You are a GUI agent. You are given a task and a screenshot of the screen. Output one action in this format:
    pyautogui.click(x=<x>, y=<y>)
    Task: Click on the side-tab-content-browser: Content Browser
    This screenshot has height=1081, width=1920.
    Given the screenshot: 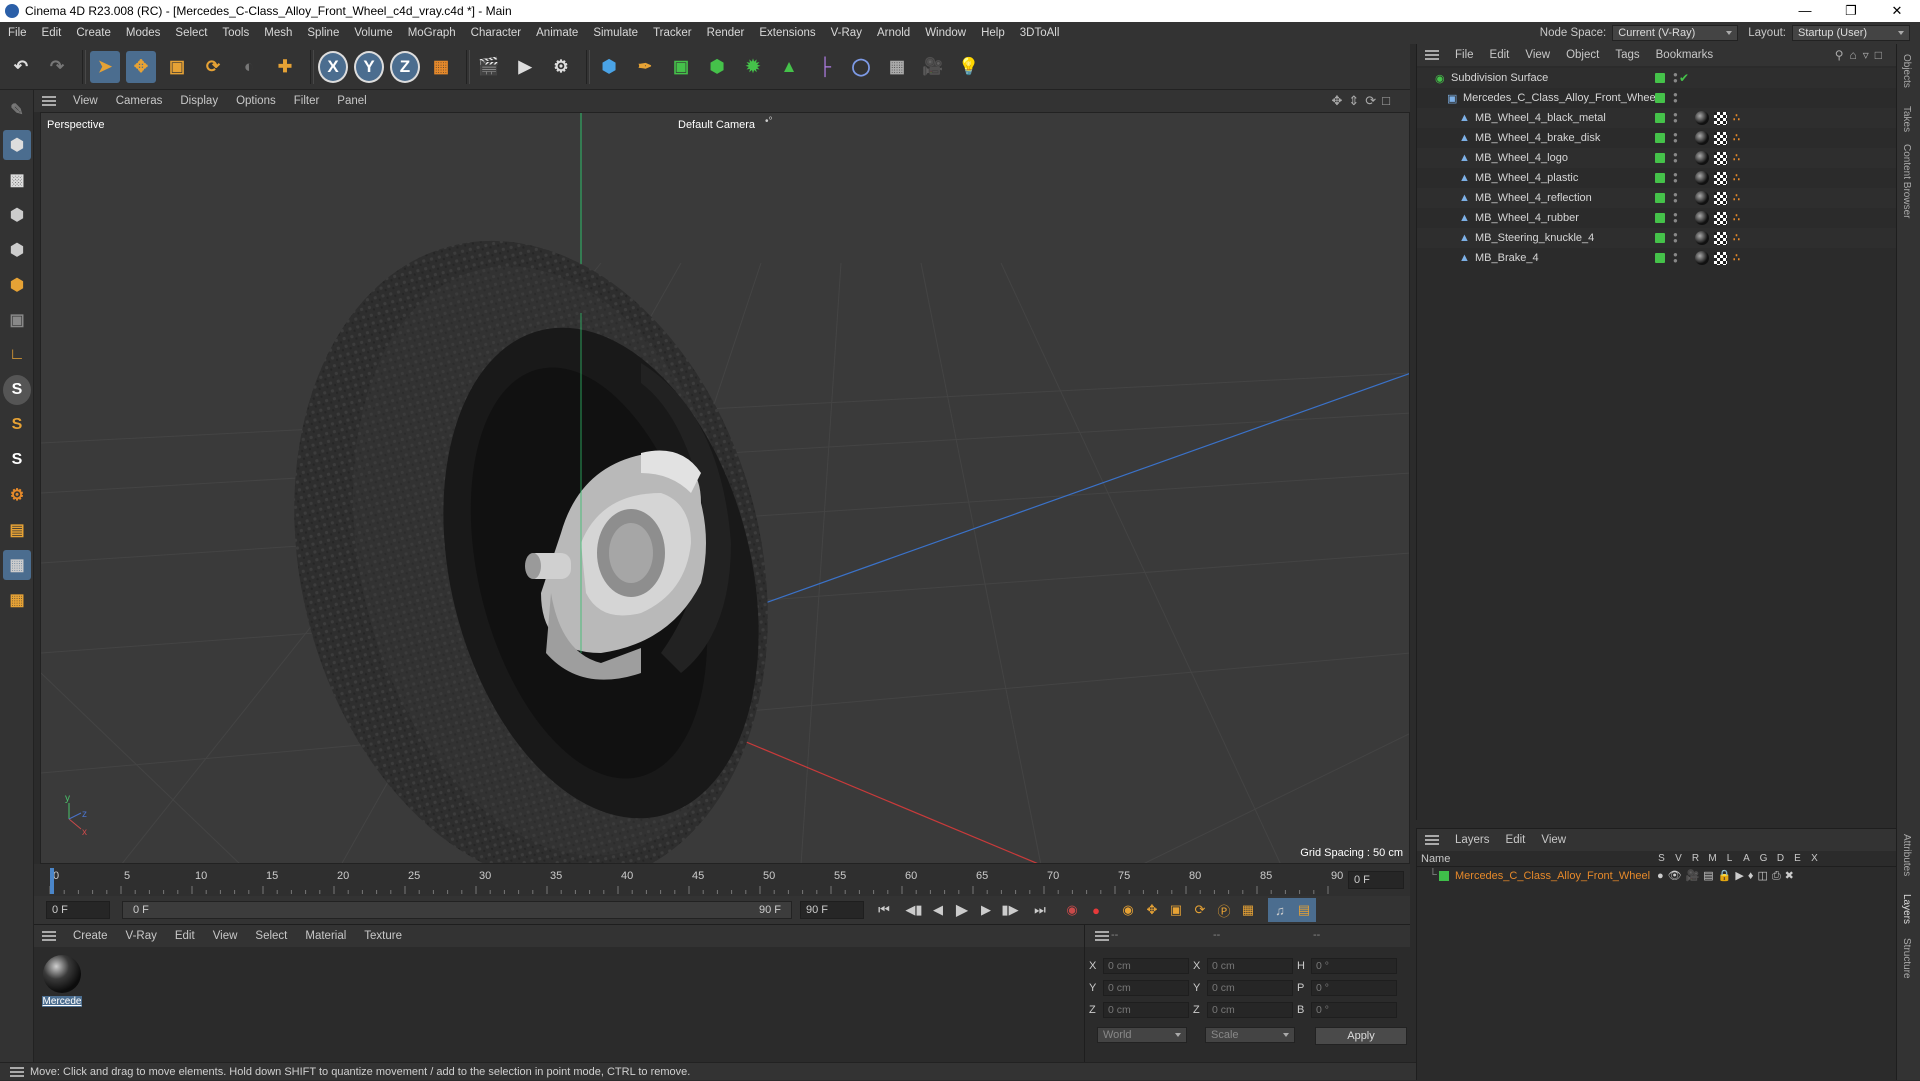 What is the action you would take?
    pyautogui.click(x=1906, y=181)
    